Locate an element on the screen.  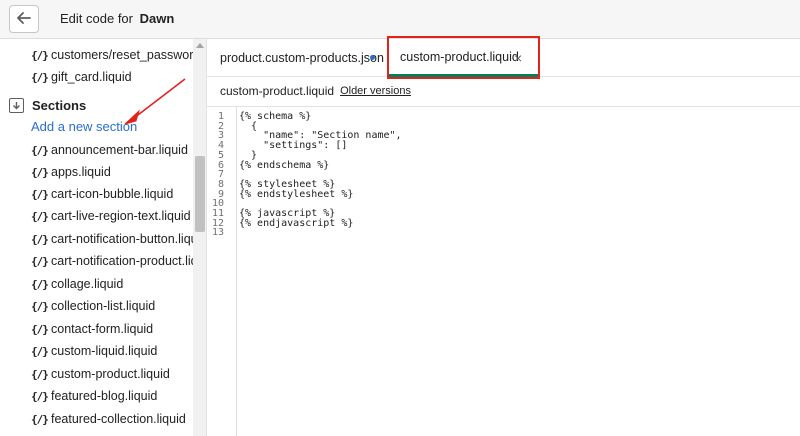
line-number: 13 is located at coordinates (217, 233).